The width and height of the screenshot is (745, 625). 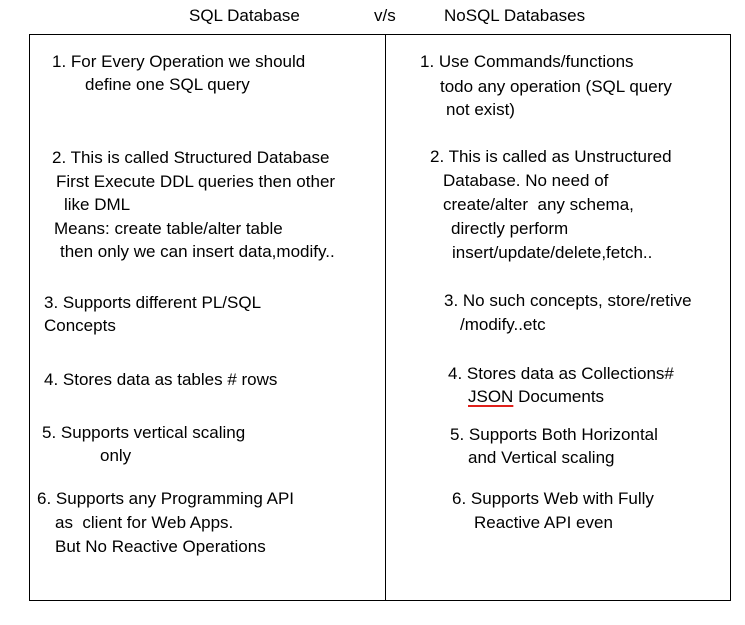 What do you see at coordinates (166, 498) in the screenshot?
I see `sql-point-6-line-1: 6. Supports any Programming API` at bounding box center [166, 498].